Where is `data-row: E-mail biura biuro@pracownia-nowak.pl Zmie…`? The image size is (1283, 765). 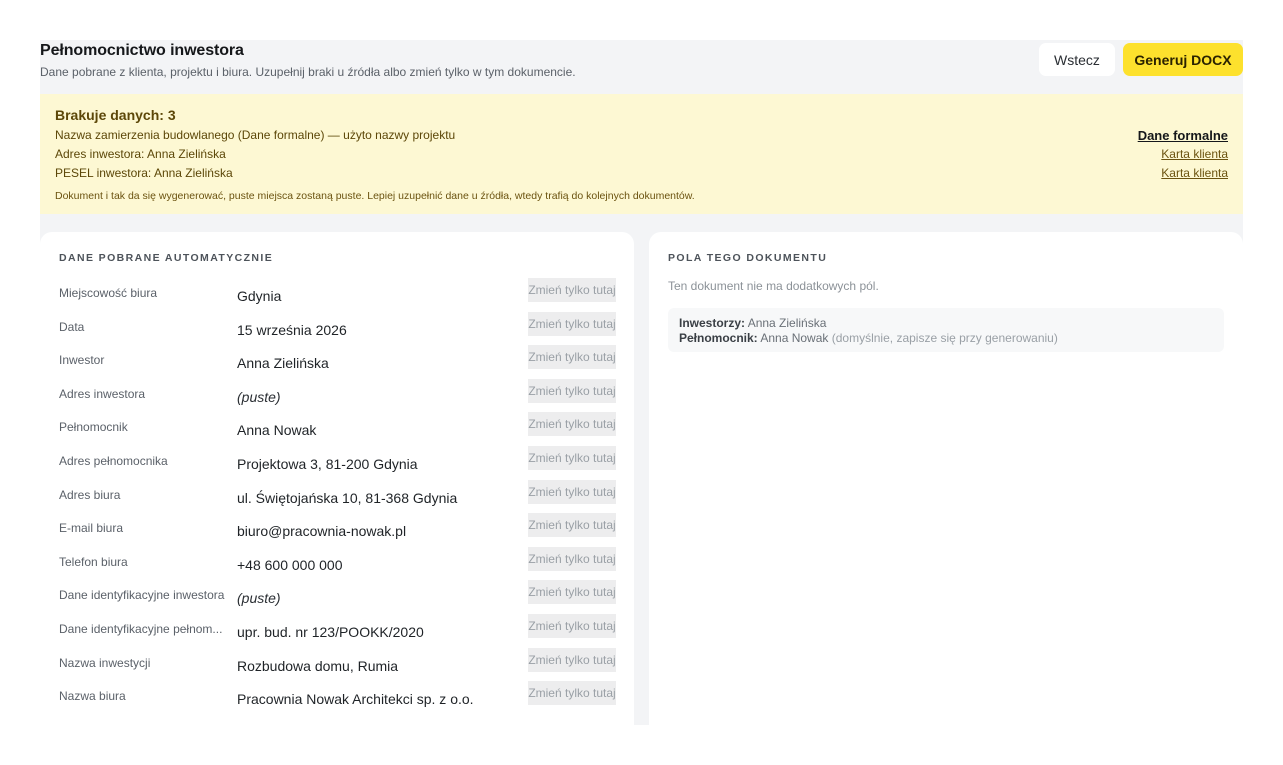
data-row: E-mail biura biuro@pracownia-nowak.pl Zmie… is located at coordinates (337, 530).